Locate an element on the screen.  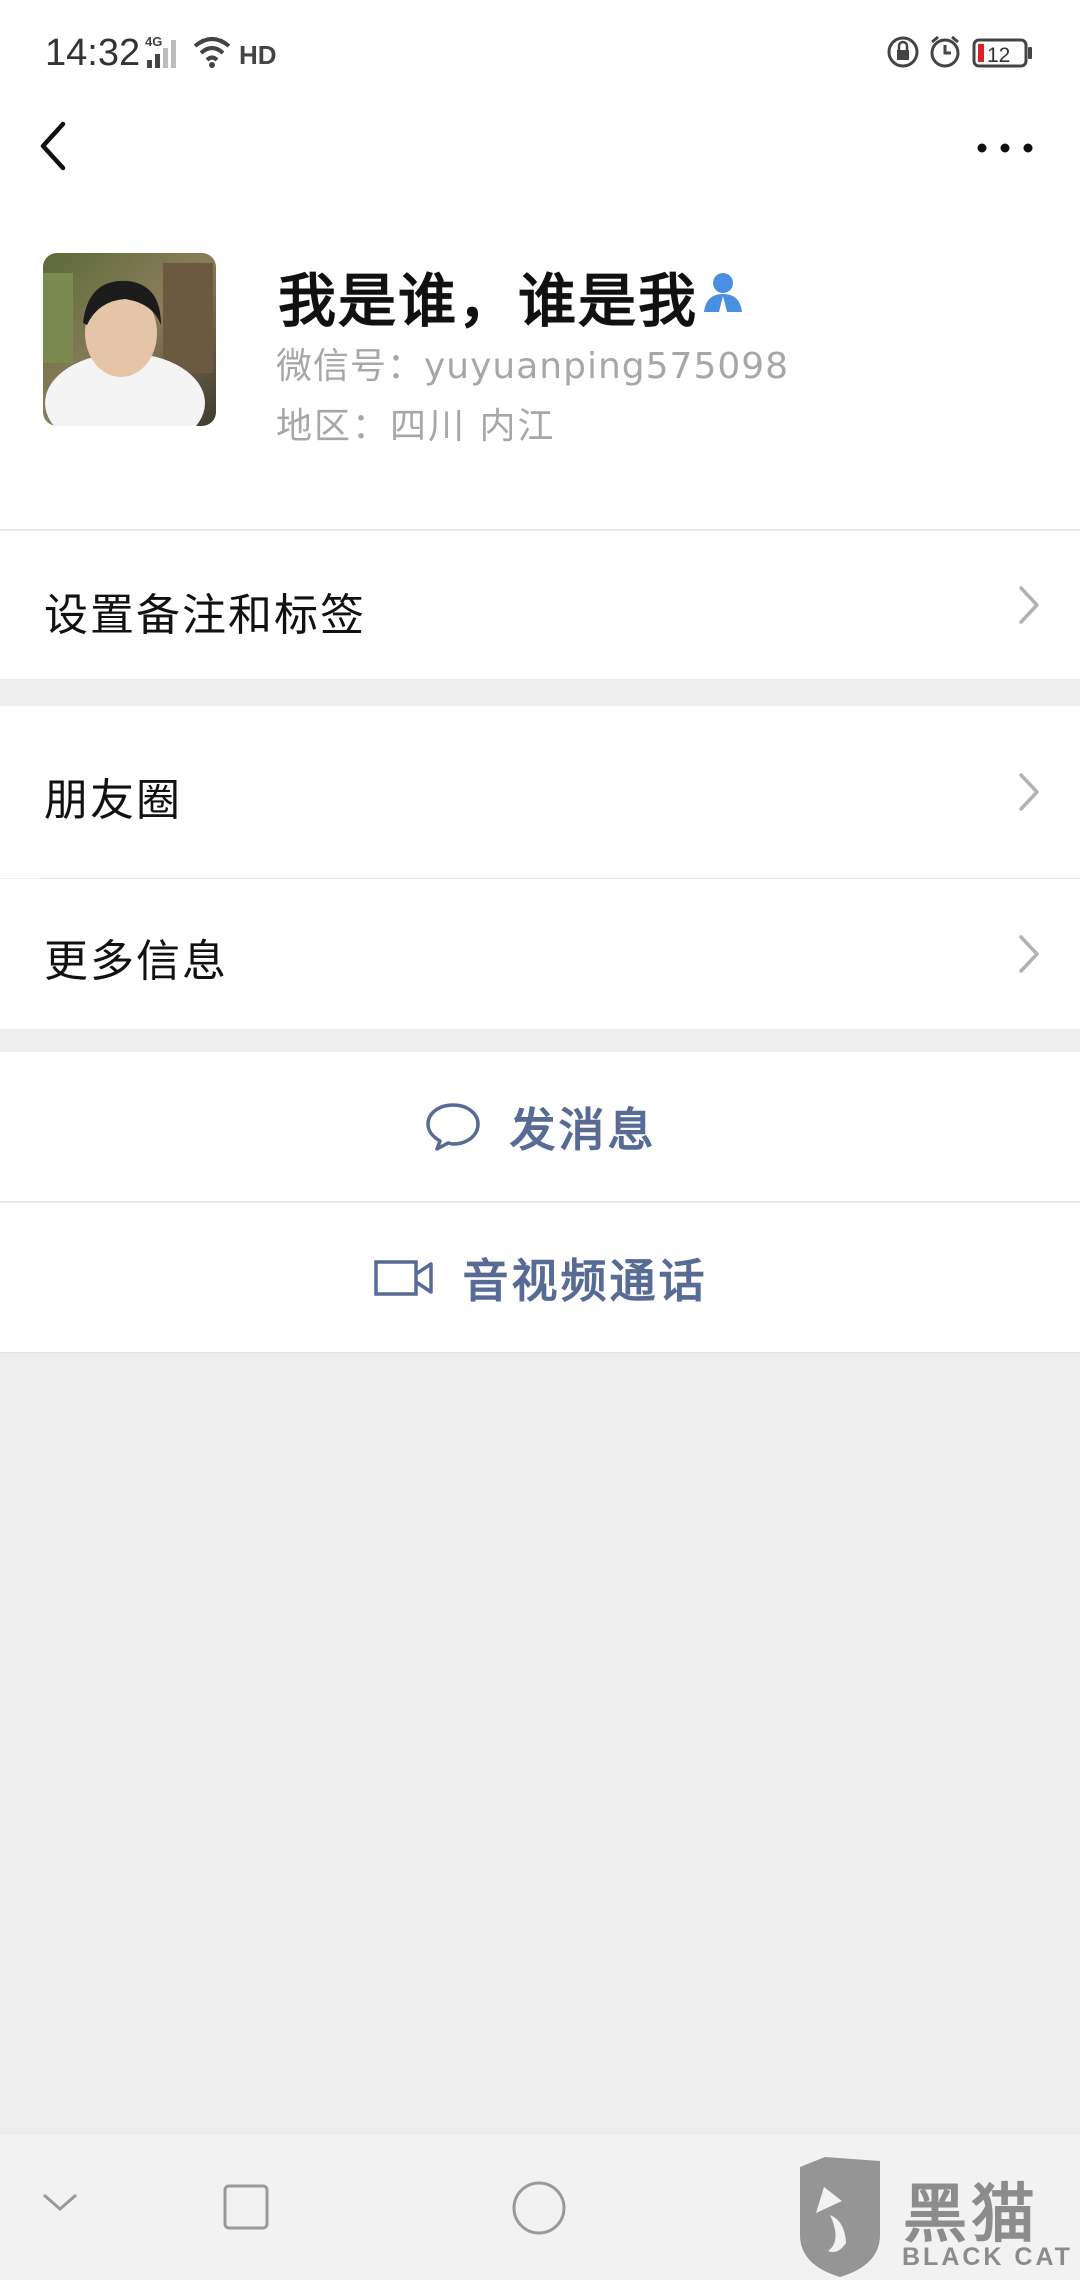
chat-bubble-icon is located at coordinates (452, 1127).